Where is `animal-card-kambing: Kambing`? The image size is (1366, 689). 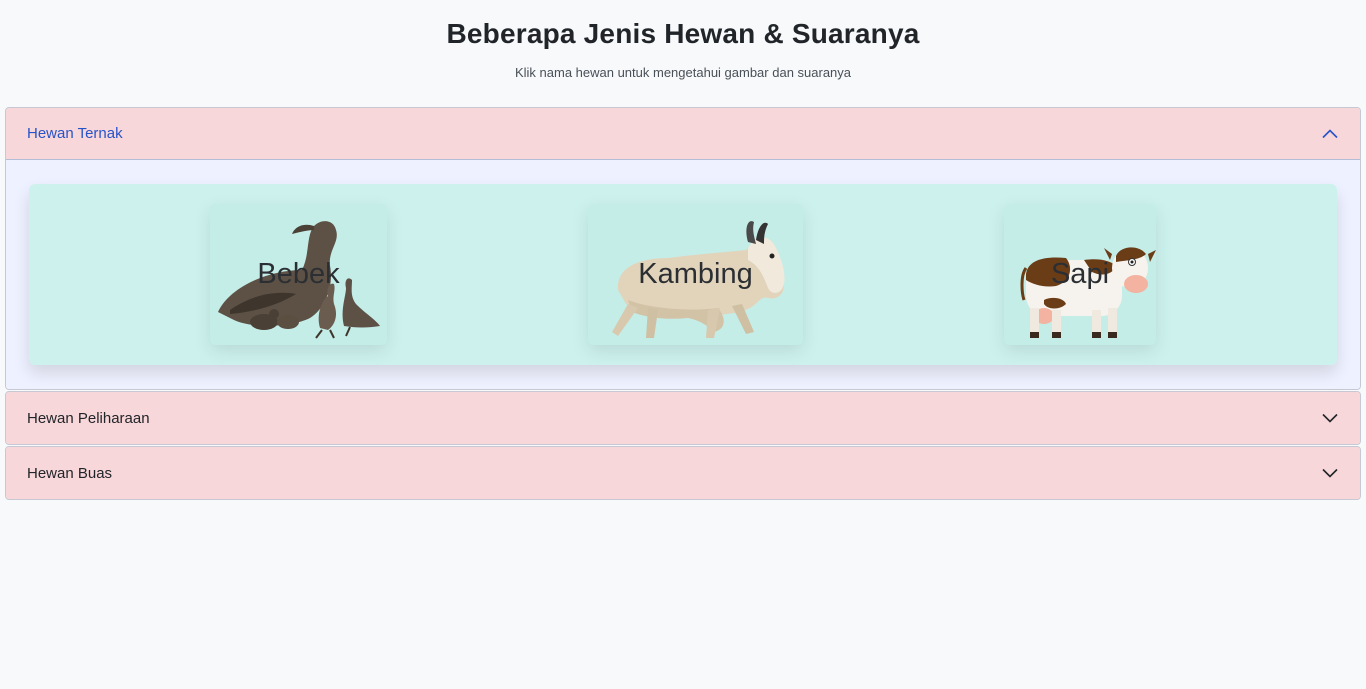 animal-card-kambing: Kambing is located at coordinates (695, 274).